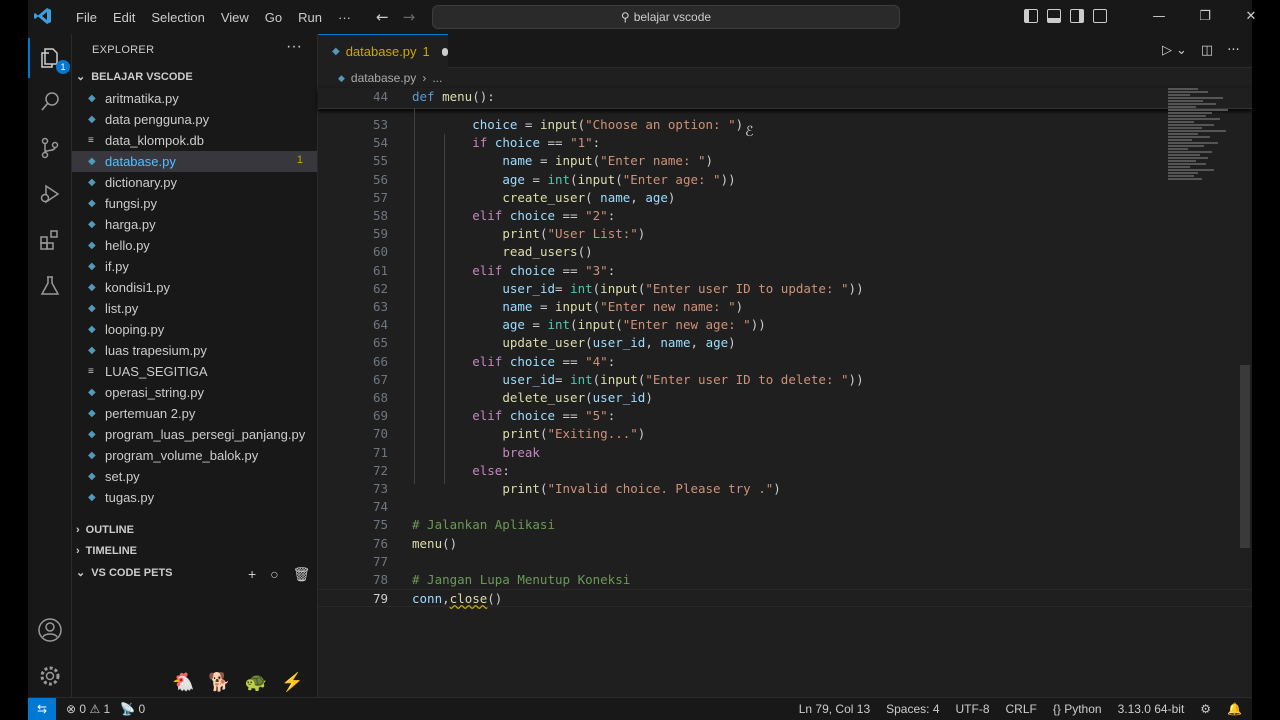 This screenshot has width=1280, height=720. I want to click on code-line: 60 read_users(), so click(785, 252).